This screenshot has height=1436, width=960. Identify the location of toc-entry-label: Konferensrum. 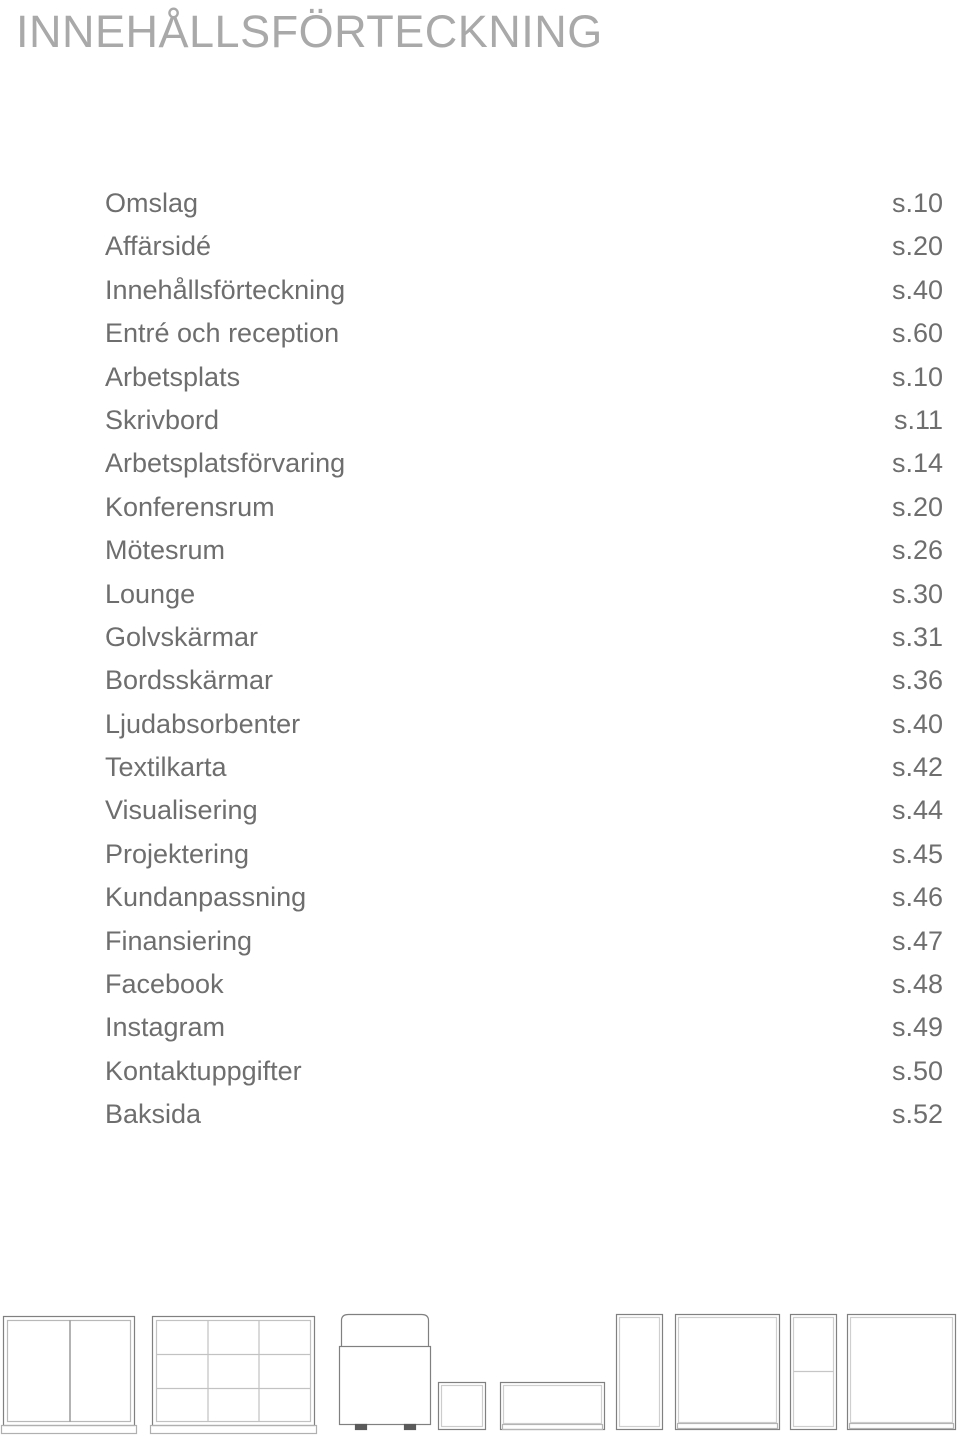
(190, 506).